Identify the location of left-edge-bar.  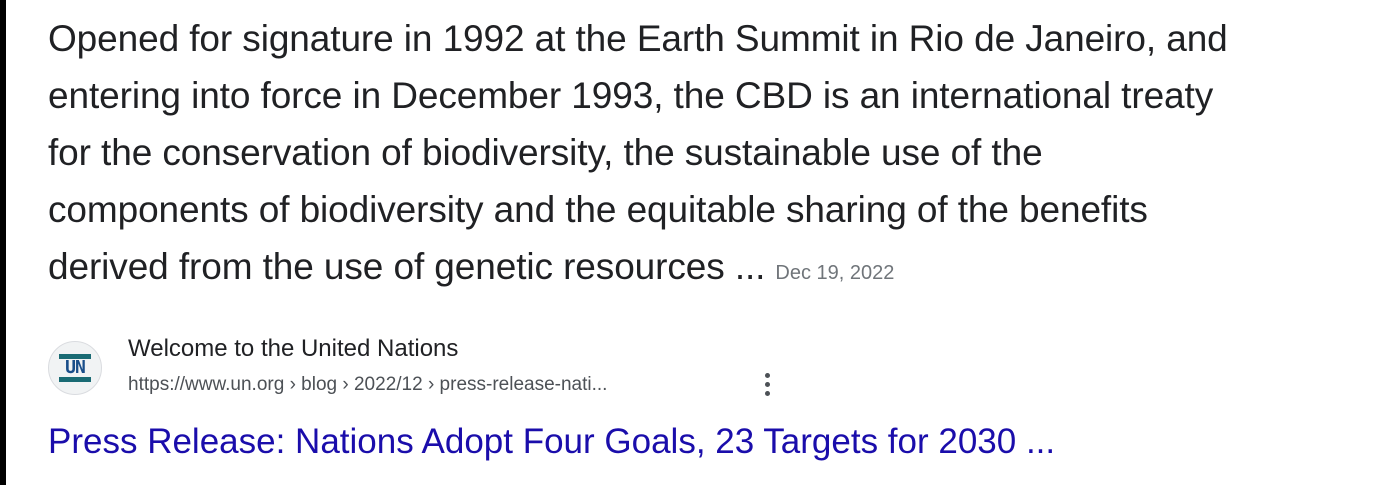
(3, 242).